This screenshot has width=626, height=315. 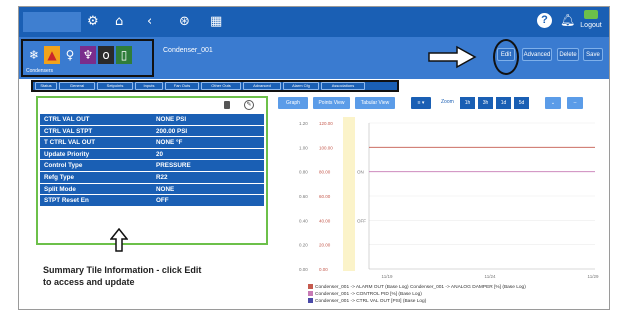 What do you see at coordinates (331, 103) in the screenshot?
I see `points-view-button: Points View` at bounding box center [331, 103].